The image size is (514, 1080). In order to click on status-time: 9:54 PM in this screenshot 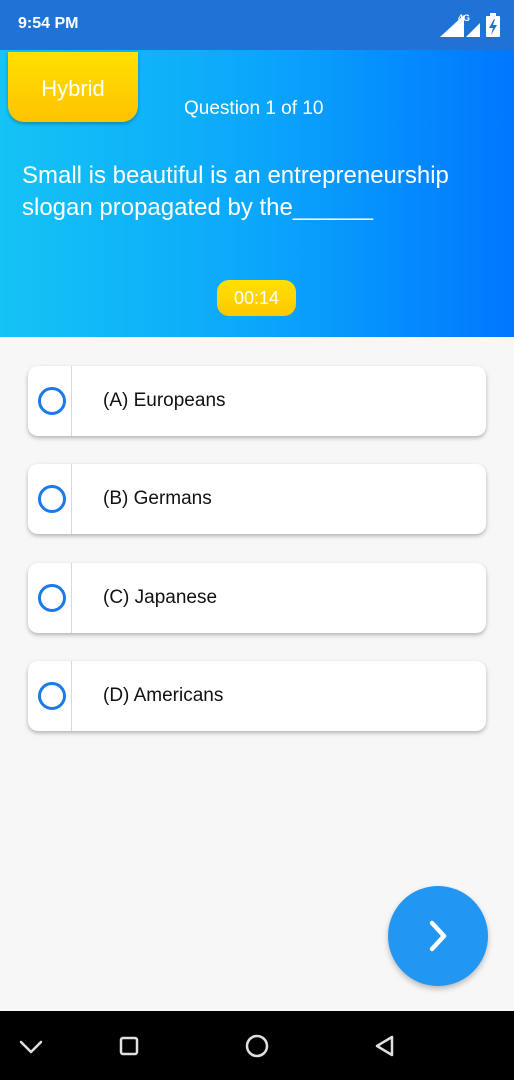, I will do `click(48, 23)`.